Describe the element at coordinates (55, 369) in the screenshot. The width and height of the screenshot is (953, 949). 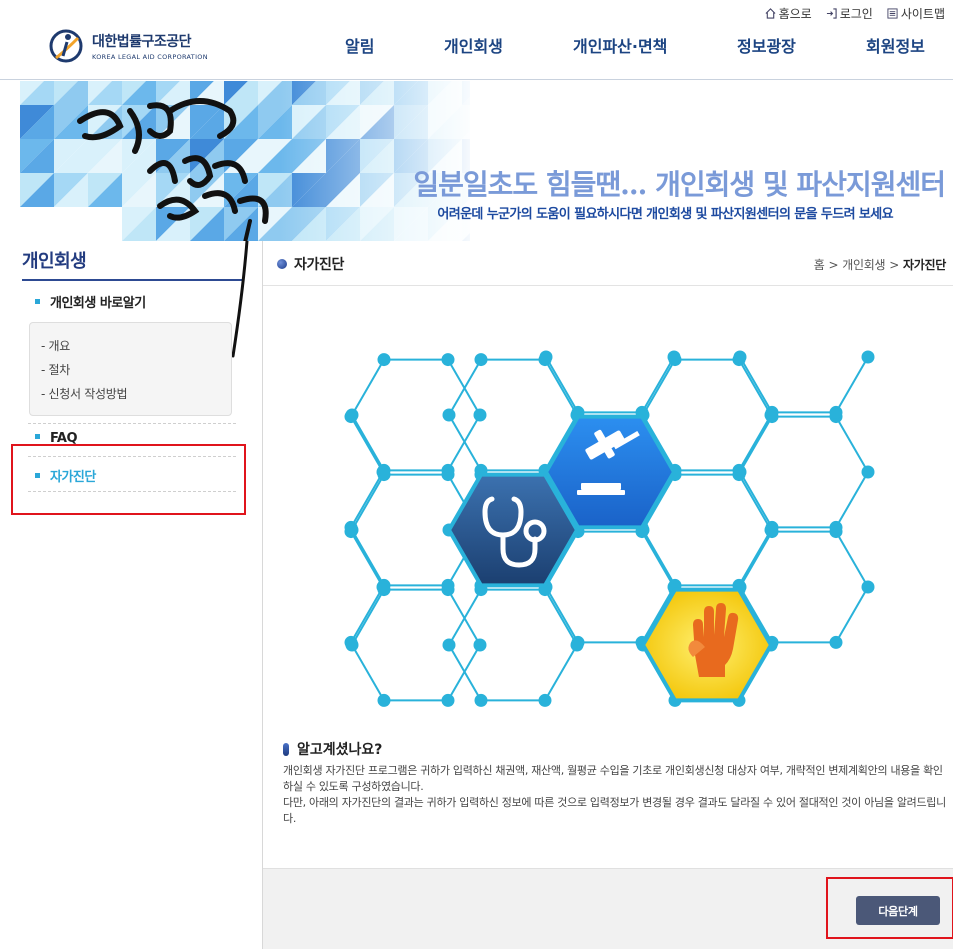
I see `submenu-procedure: - 절차` at that location.